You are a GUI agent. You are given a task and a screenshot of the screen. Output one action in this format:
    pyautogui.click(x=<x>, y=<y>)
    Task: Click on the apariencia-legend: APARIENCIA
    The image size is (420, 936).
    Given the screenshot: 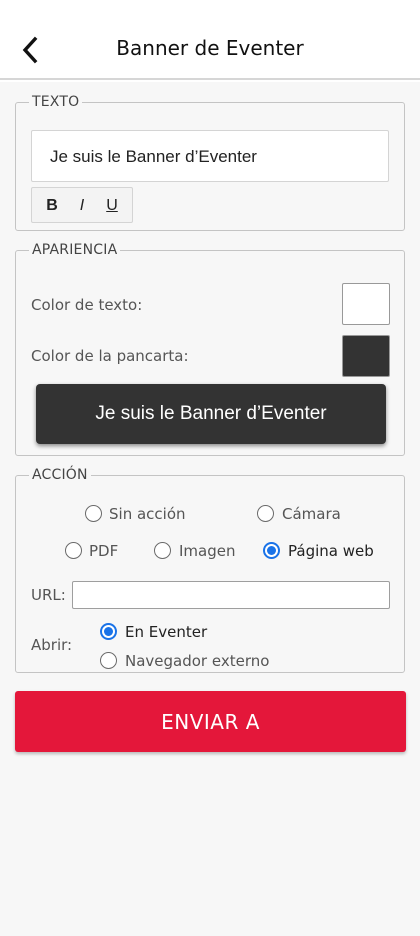 What is the action you would take?
    pyautogui.click(x=75, y=250)
    